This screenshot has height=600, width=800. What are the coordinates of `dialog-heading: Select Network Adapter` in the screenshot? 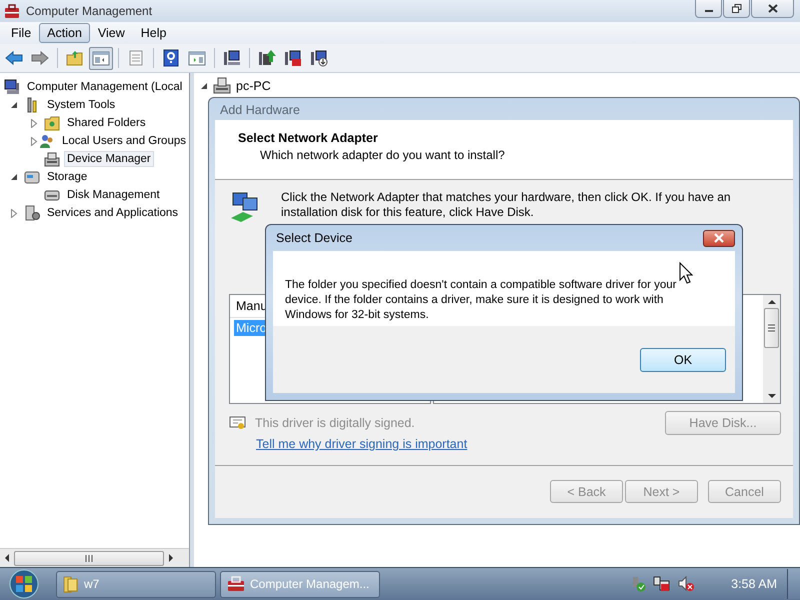 It's located at (308, 138).